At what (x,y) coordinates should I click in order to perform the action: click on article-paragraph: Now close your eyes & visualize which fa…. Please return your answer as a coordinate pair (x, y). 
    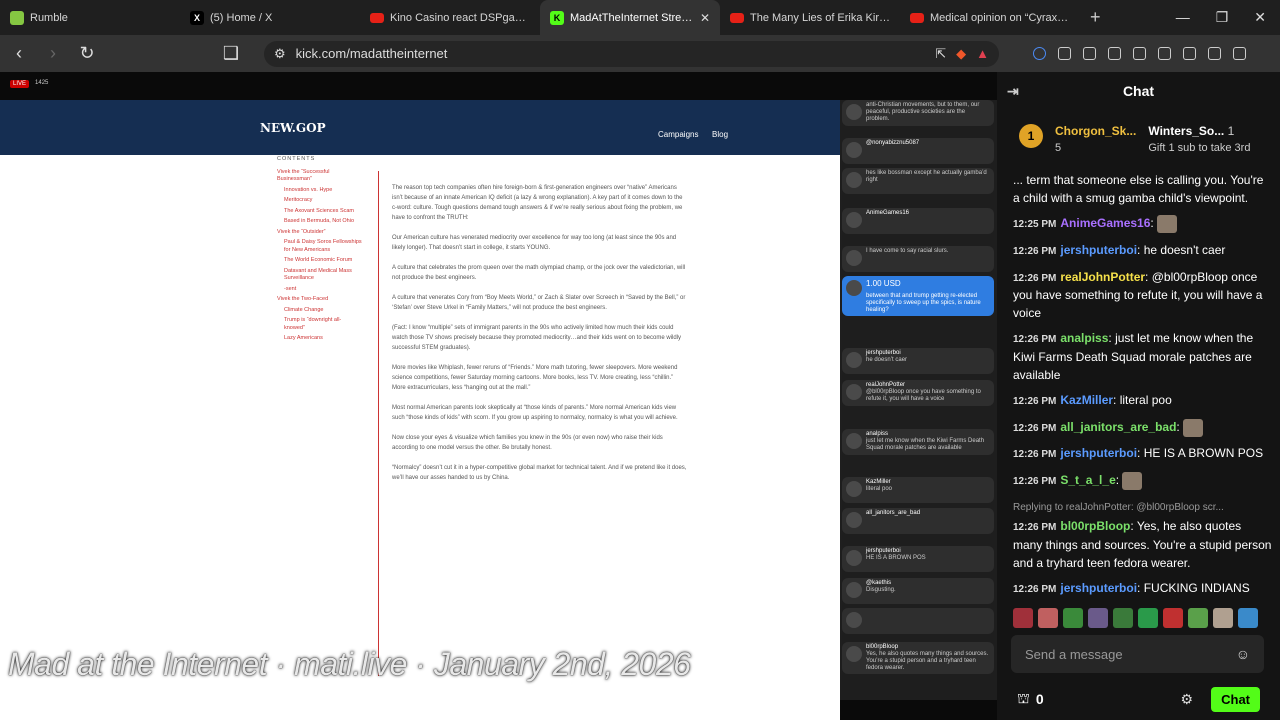
    Looking at the image, I should click on (527, 443).